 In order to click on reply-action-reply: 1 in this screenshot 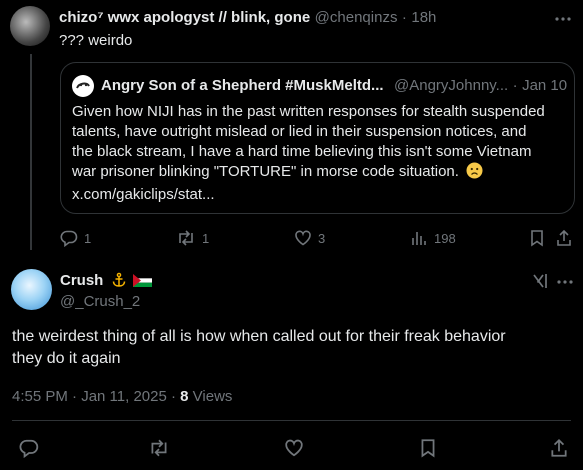, I will do `click(75, 238)`.